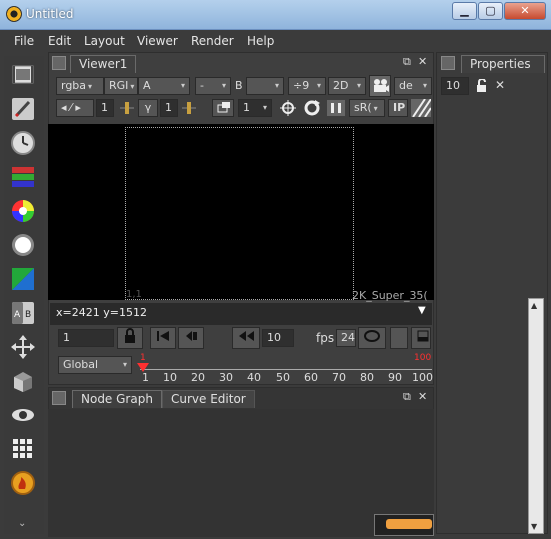 The width and height of the screenshot is (551, 539). Describe the element at coordinates (307, 86) in the screenshot. I see `gain-control: ÷9 ▾` at that location.